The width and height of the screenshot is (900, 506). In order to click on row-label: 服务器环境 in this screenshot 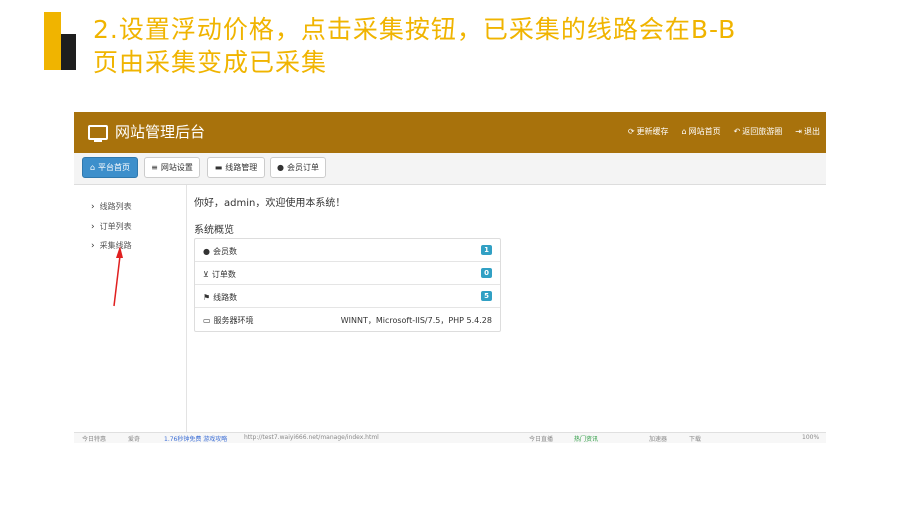, I will do `click(233, 320)`.